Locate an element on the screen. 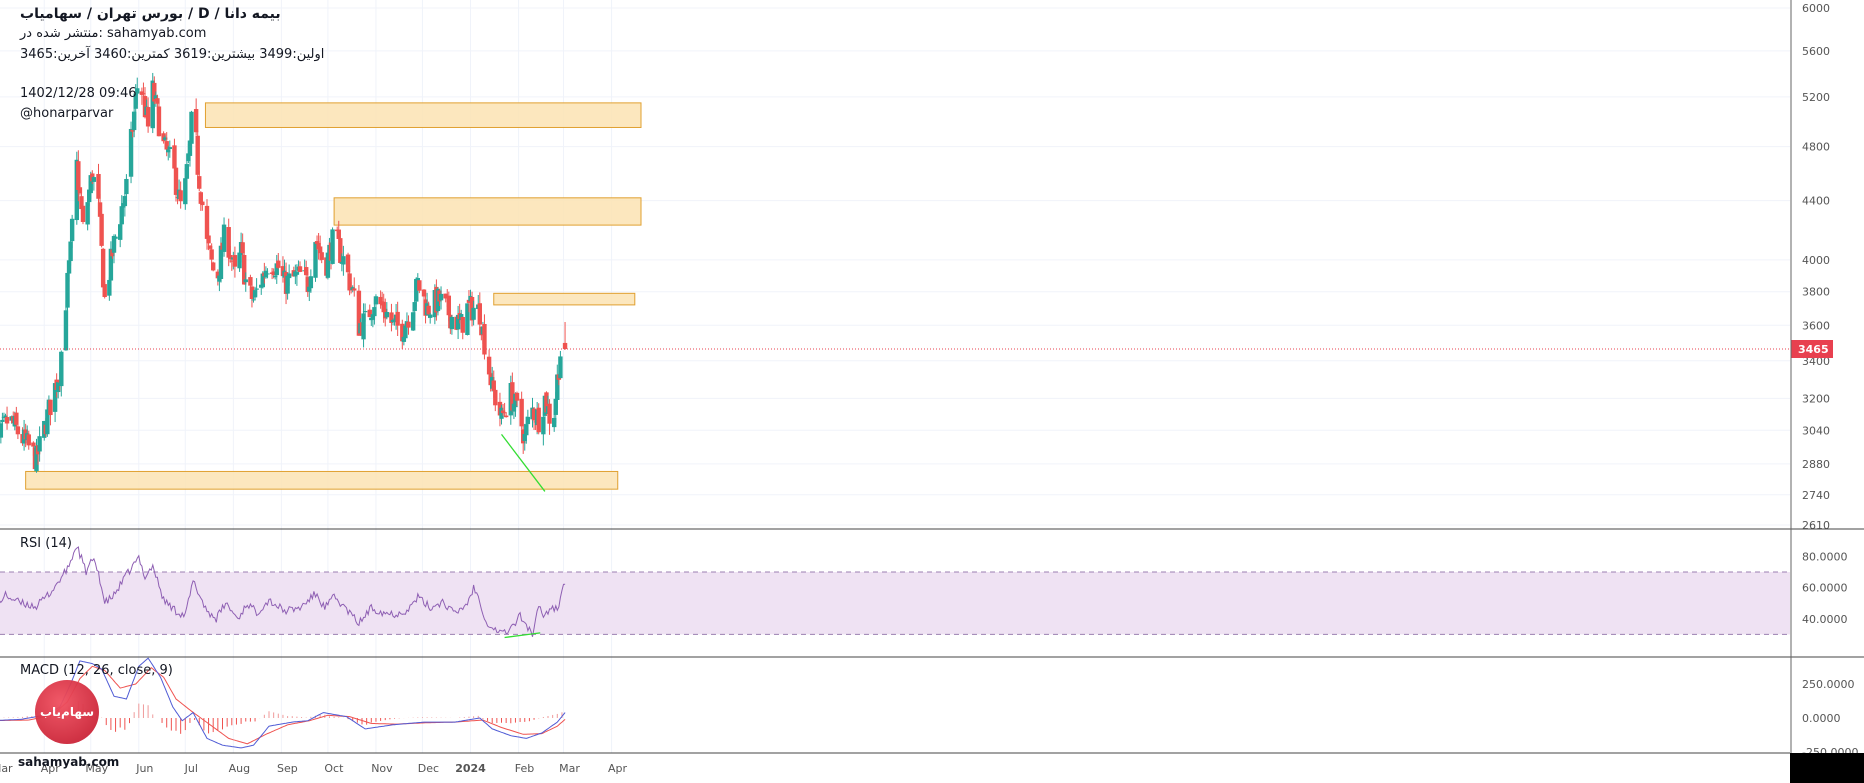 Image resolution: width=1864 pixels, height=783 pixels. author-handle: @honarparvar is located at coordinates (67, 113).